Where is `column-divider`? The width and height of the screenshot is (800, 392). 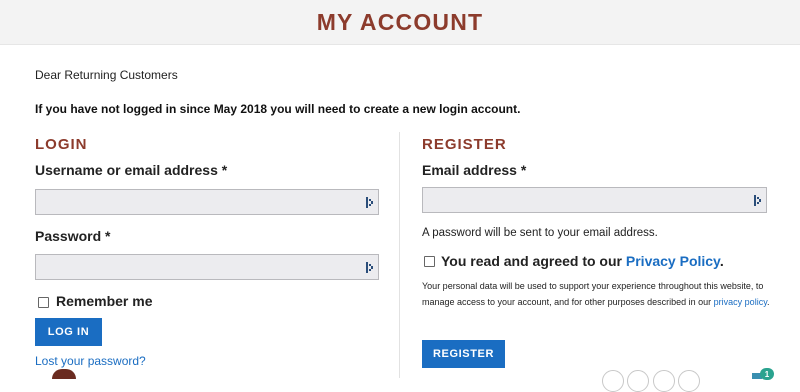 column-divider is located at coordinates (399, 255).